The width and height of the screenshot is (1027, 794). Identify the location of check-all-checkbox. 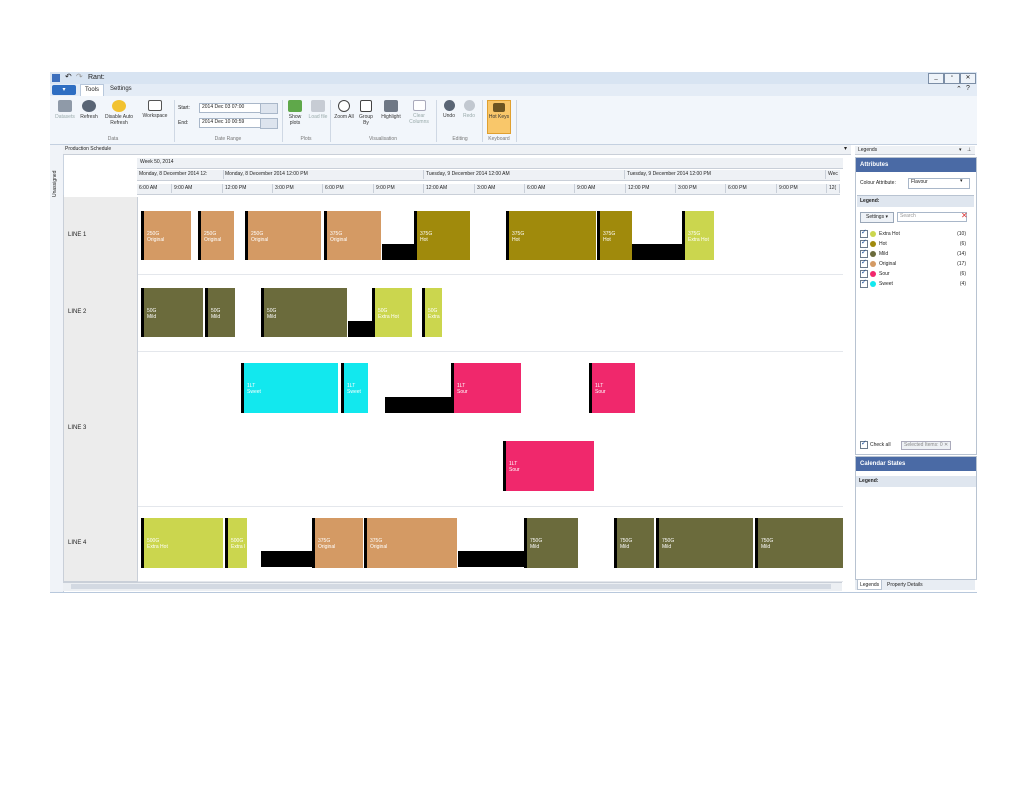
(864, 444).